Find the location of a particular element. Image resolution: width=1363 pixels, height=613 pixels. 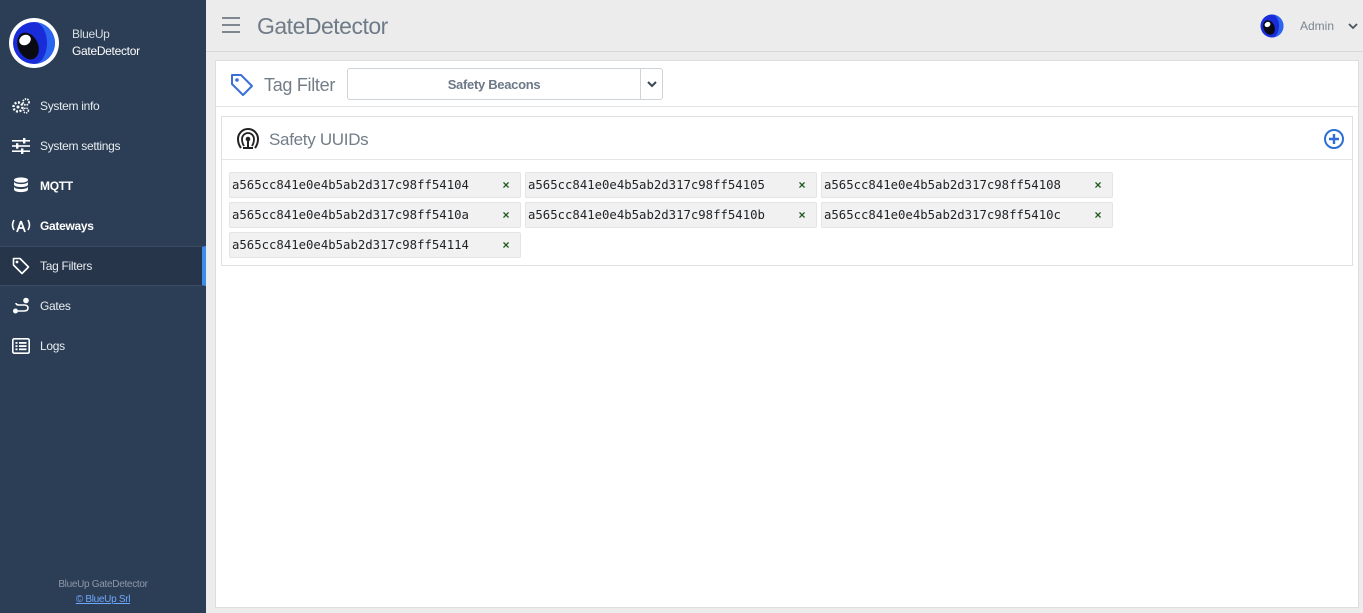

sidebar-item-mqtt: MQTT is located at coordinates (103, 186).